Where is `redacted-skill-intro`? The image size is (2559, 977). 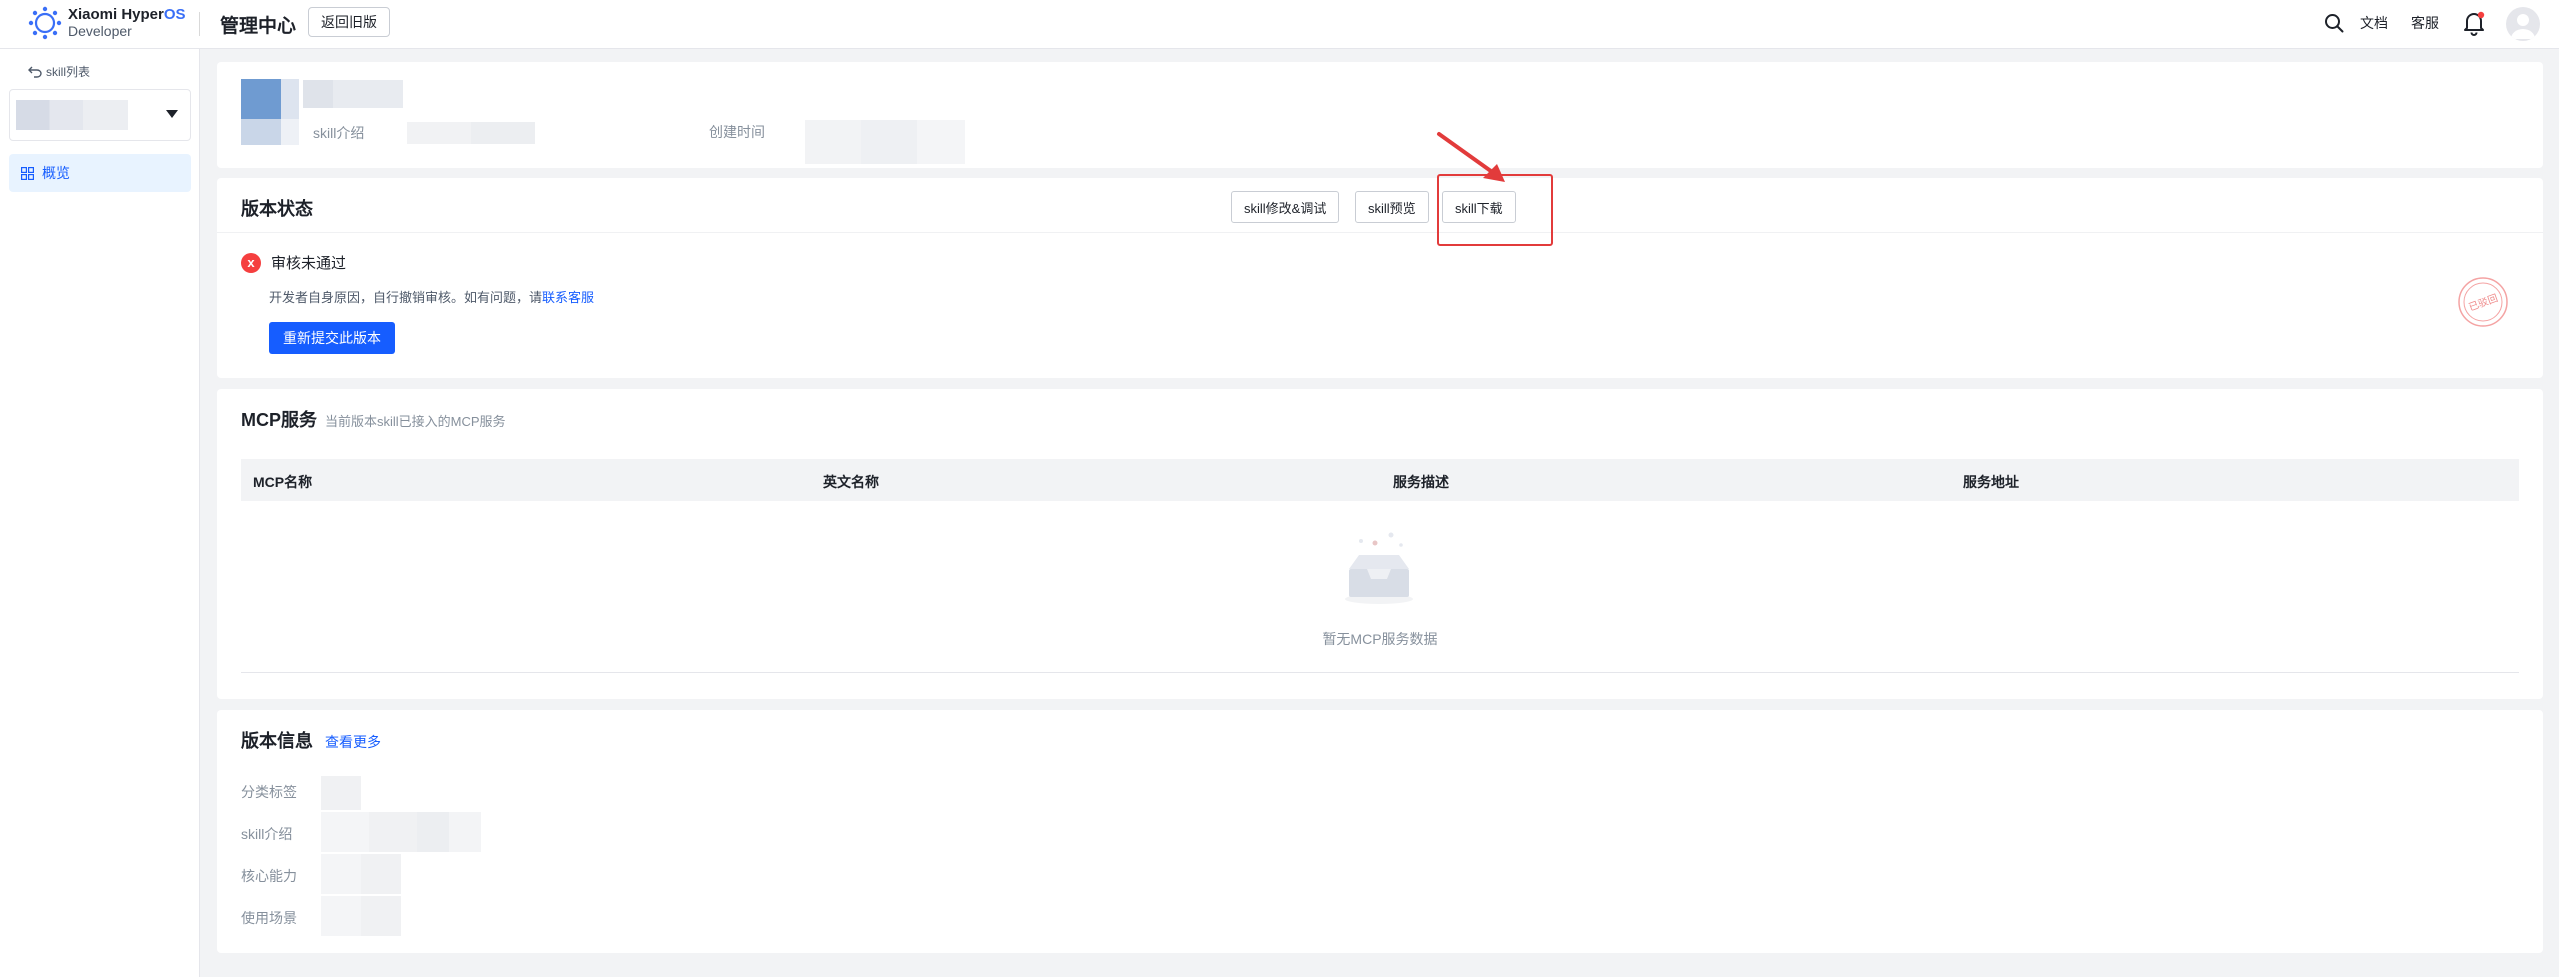
redacted-skill-intro is located at coordinates (471, 133).